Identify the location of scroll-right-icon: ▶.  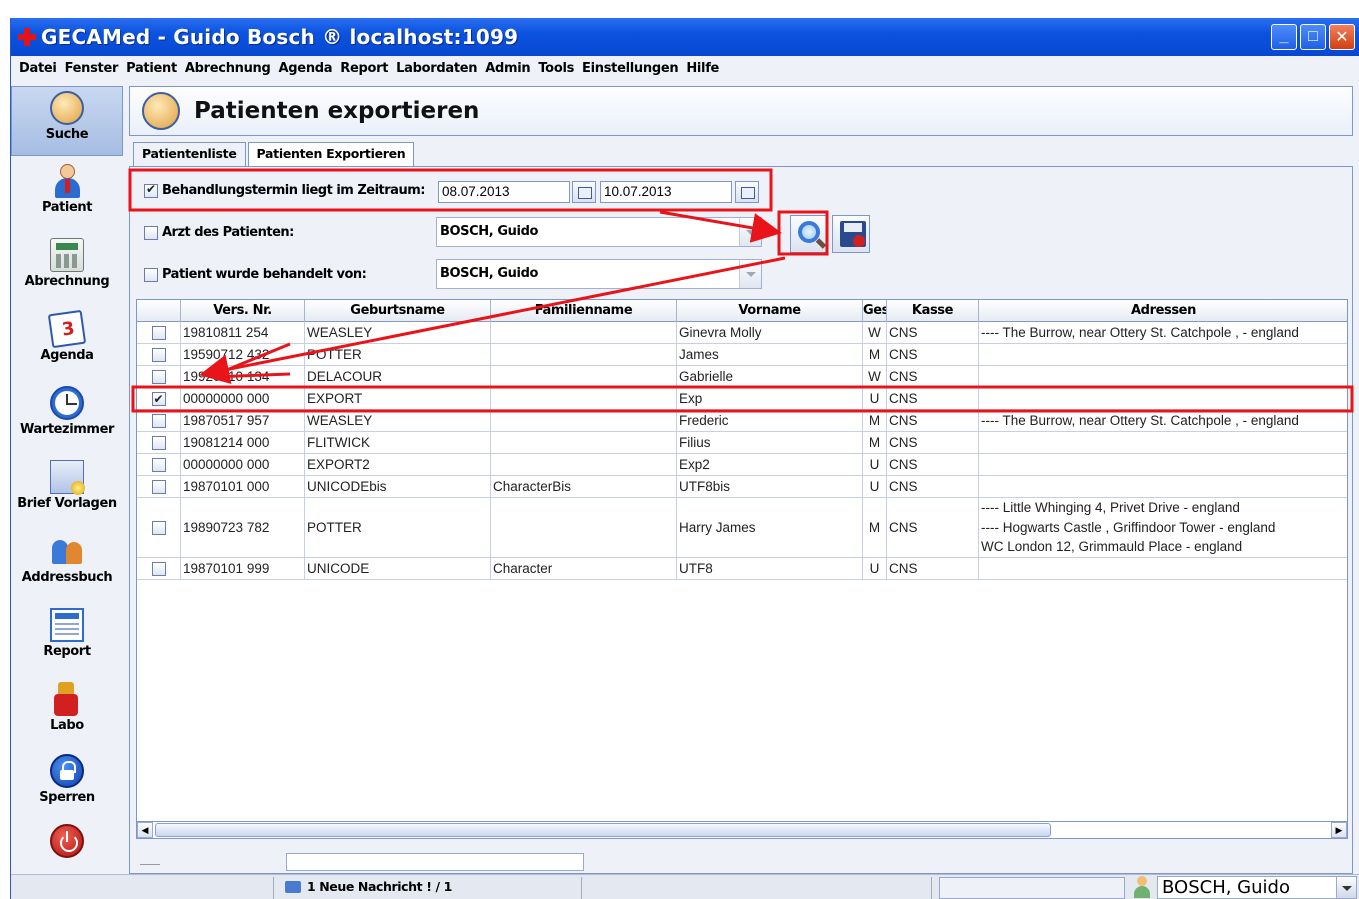
(1339, 830).